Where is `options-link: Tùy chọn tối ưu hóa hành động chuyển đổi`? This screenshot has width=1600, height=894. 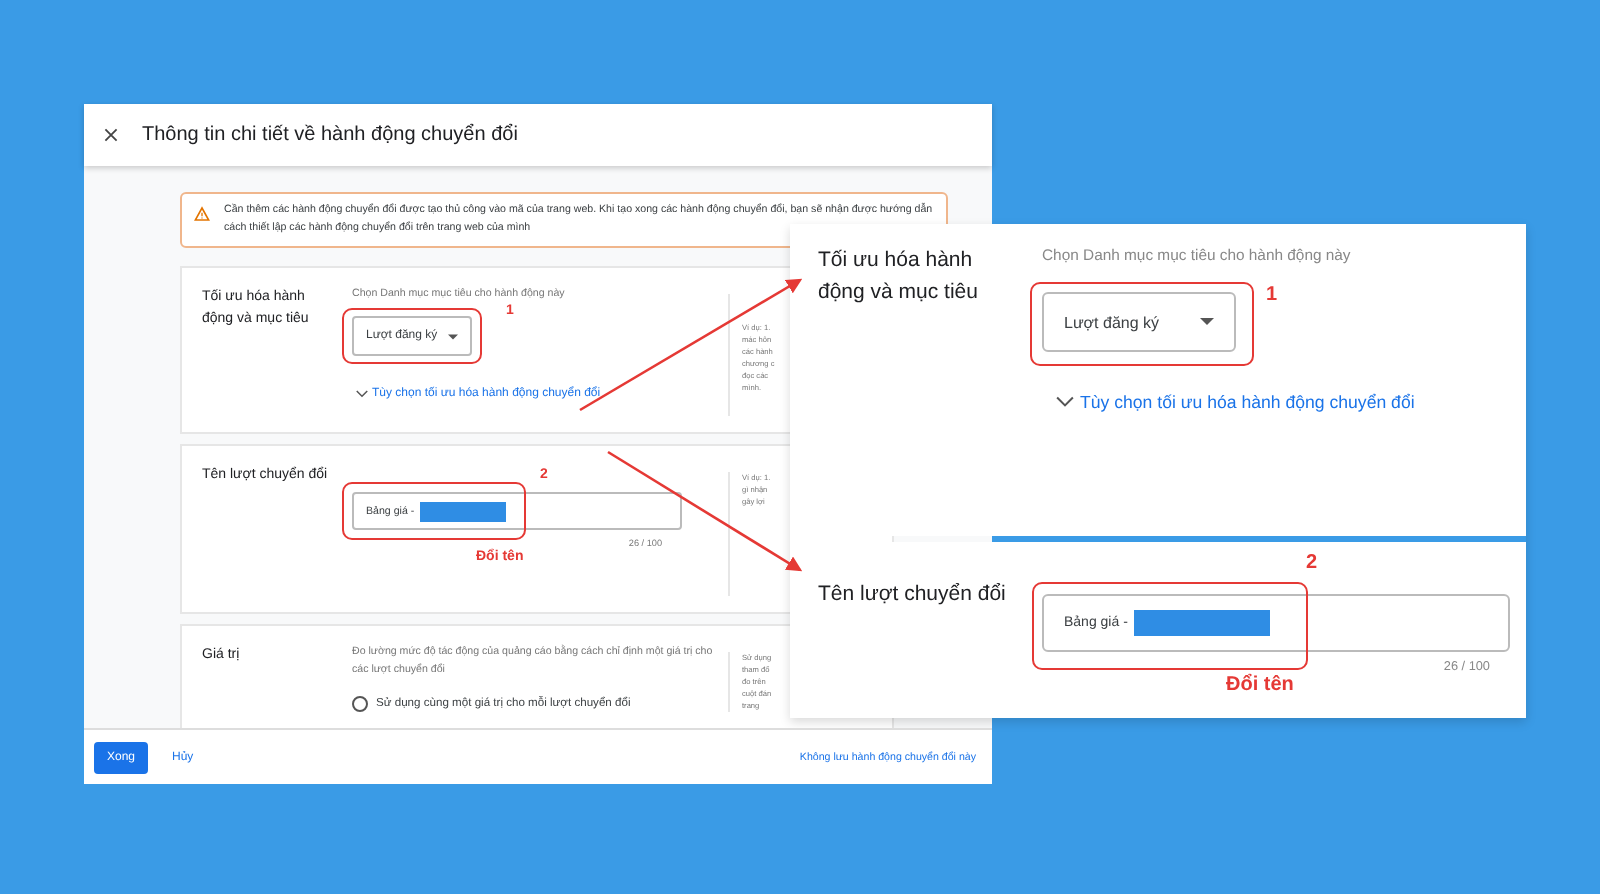
options-link: Tùy chọn tối ưu hóa hành động chuyển đổi is located at coordinates (1291, 402).